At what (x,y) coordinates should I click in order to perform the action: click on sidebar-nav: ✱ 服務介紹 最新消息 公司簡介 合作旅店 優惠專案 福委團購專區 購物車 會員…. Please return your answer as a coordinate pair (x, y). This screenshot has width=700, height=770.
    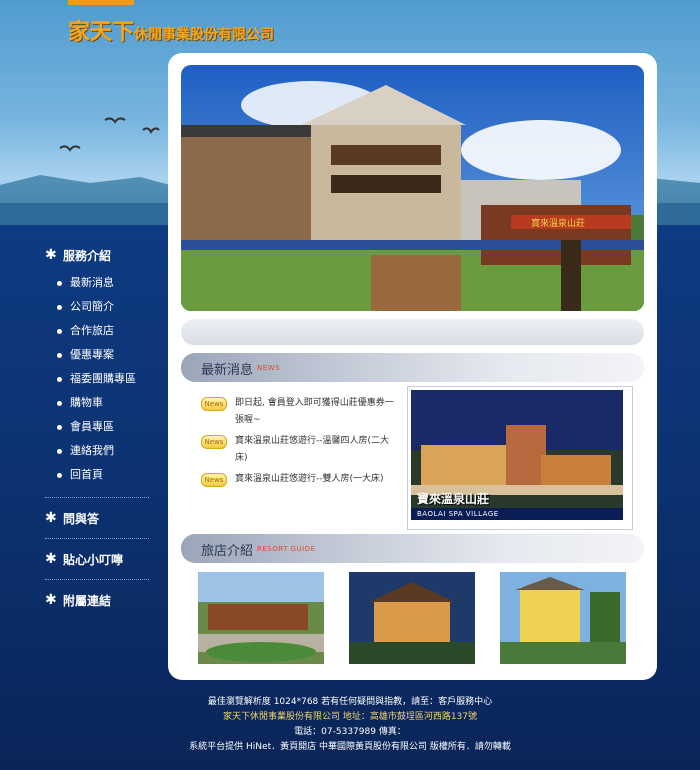
    Looking at the image, I should click on (100, 427).